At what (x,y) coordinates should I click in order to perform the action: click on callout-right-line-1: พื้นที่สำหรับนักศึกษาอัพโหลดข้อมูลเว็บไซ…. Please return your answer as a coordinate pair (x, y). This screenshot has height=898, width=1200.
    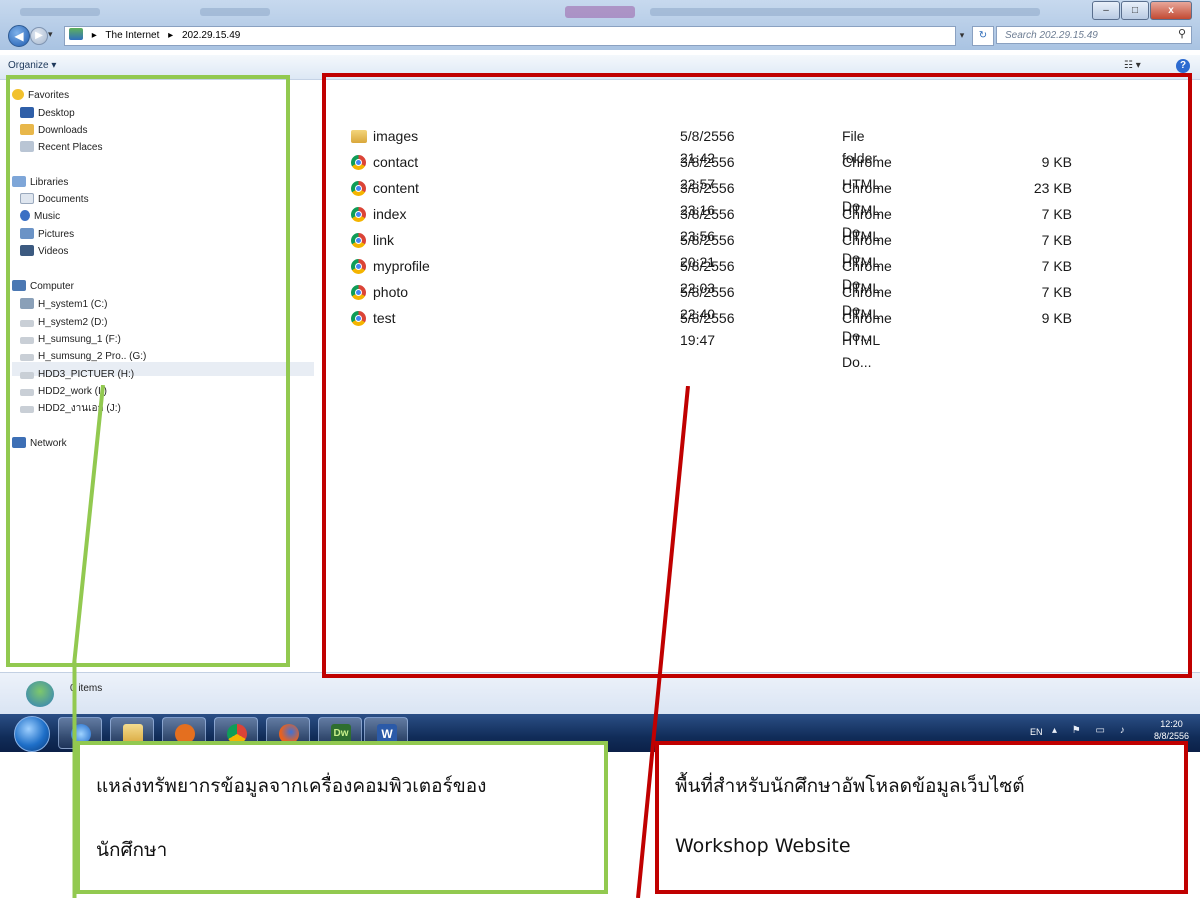
    Looking at the image, I should click on (850, 786).